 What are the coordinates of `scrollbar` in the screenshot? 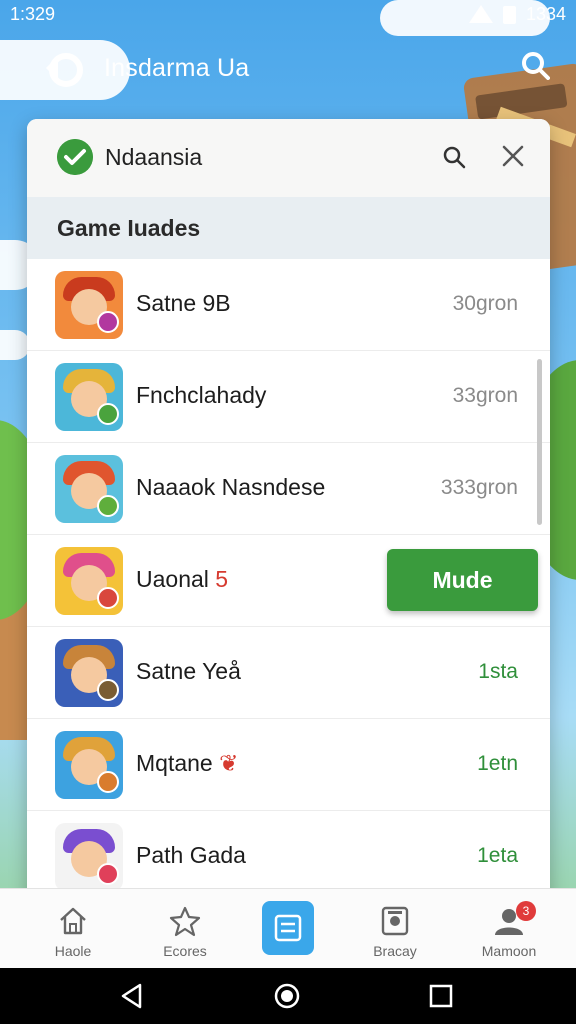 It's located at (539, 442).